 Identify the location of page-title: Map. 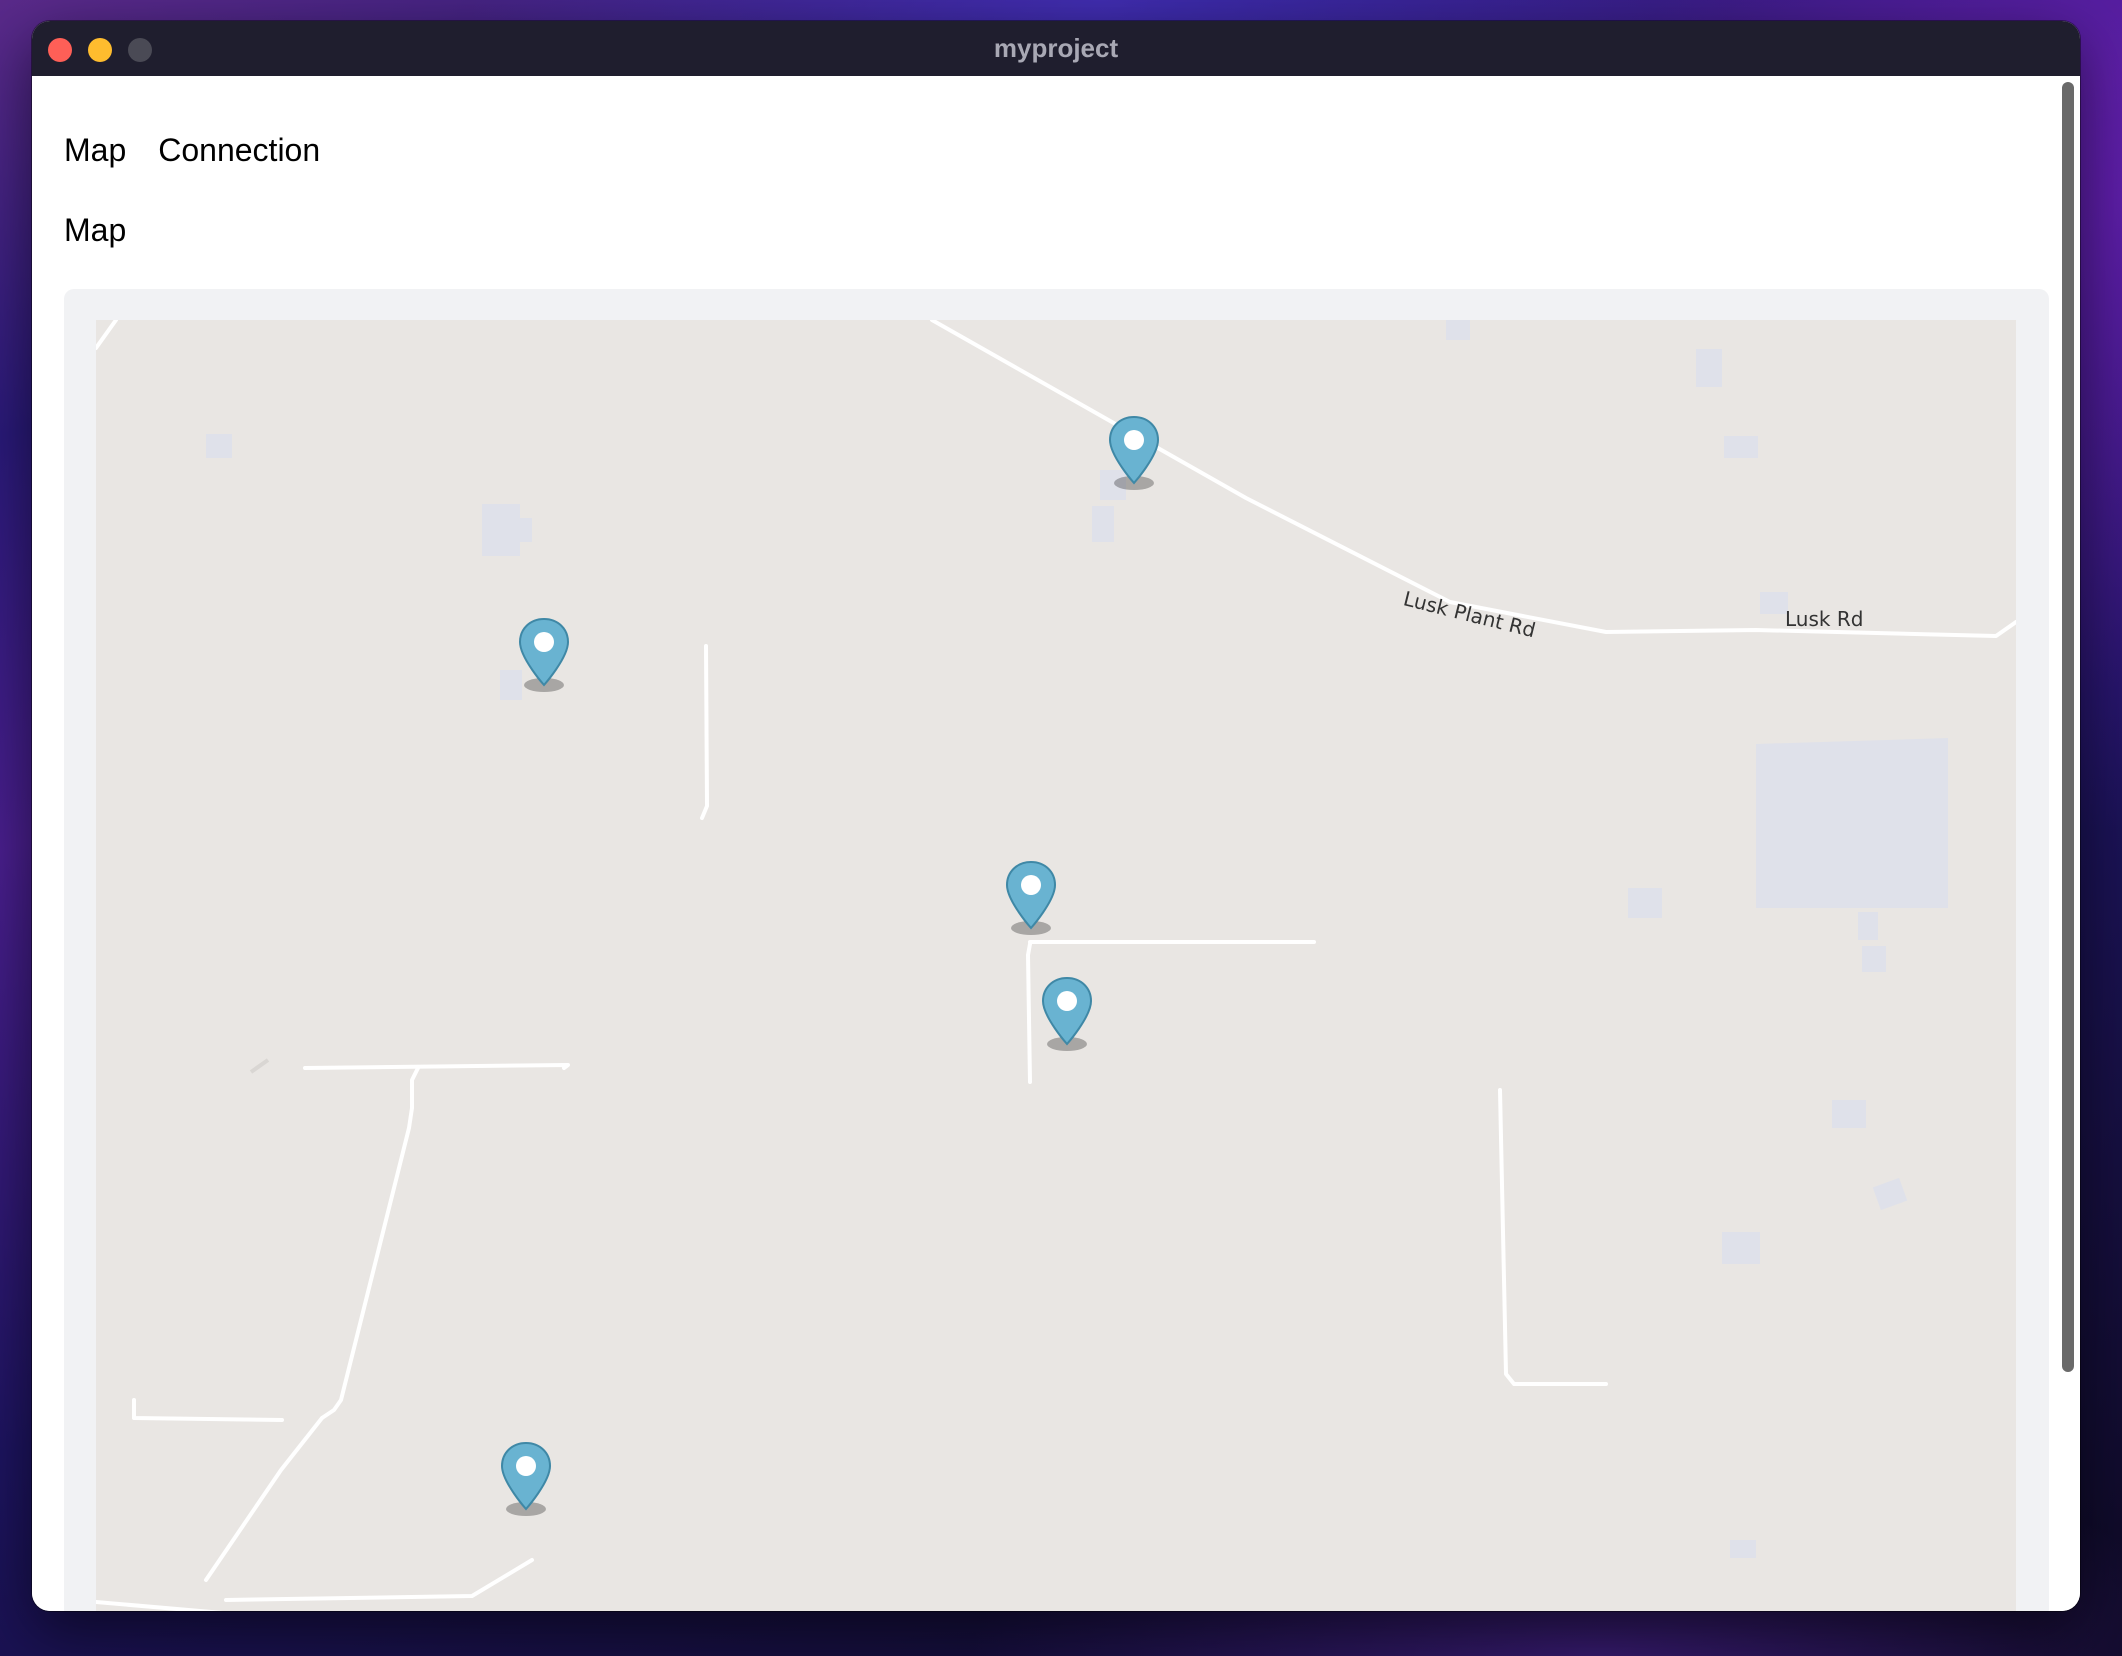
(95, 230).